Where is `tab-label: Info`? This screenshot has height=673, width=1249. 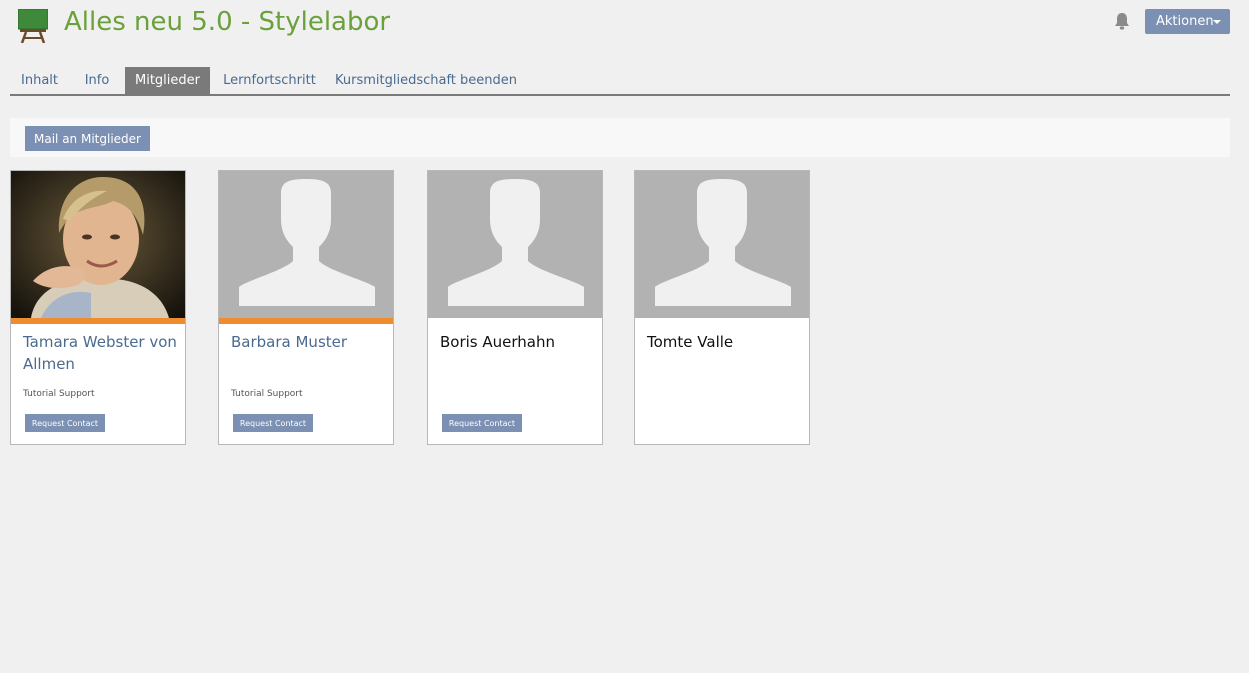 tab-label: Info is located at coordinates (97, 80).